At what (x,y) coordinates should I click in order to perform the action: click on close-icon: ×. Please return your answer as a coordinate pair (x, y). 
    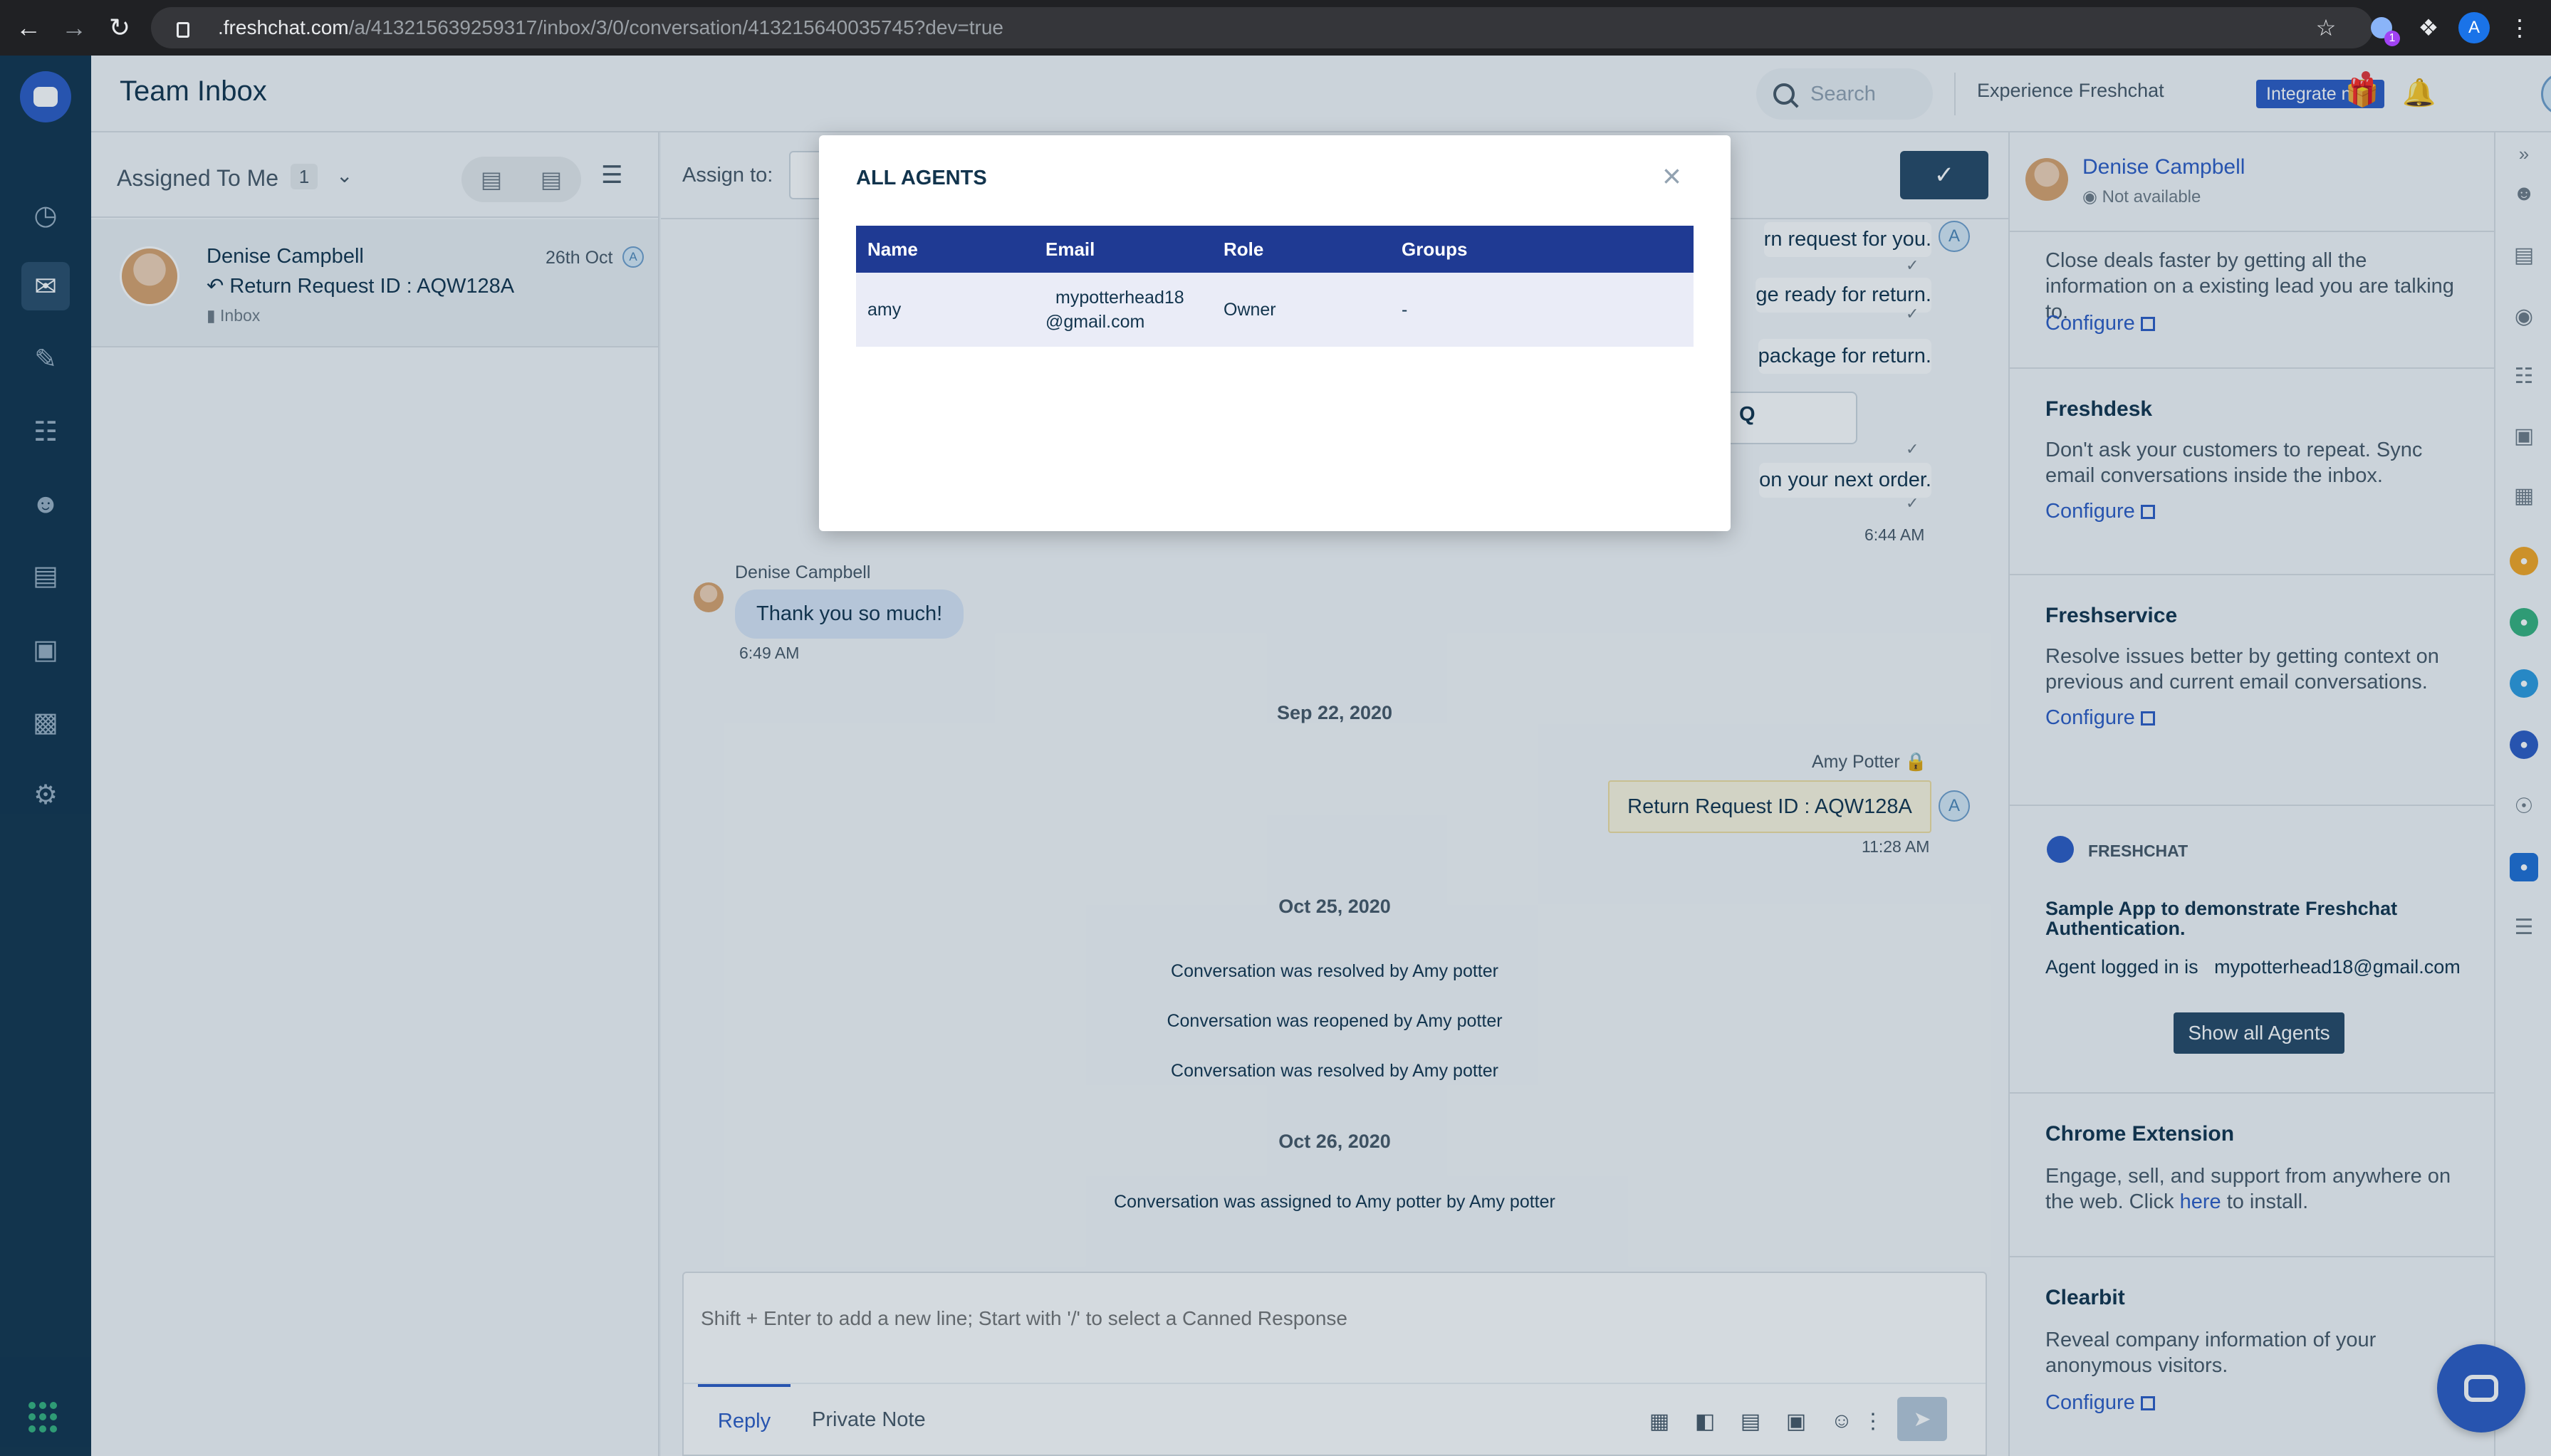
    Looking at the image, I should click on (1671, 176).